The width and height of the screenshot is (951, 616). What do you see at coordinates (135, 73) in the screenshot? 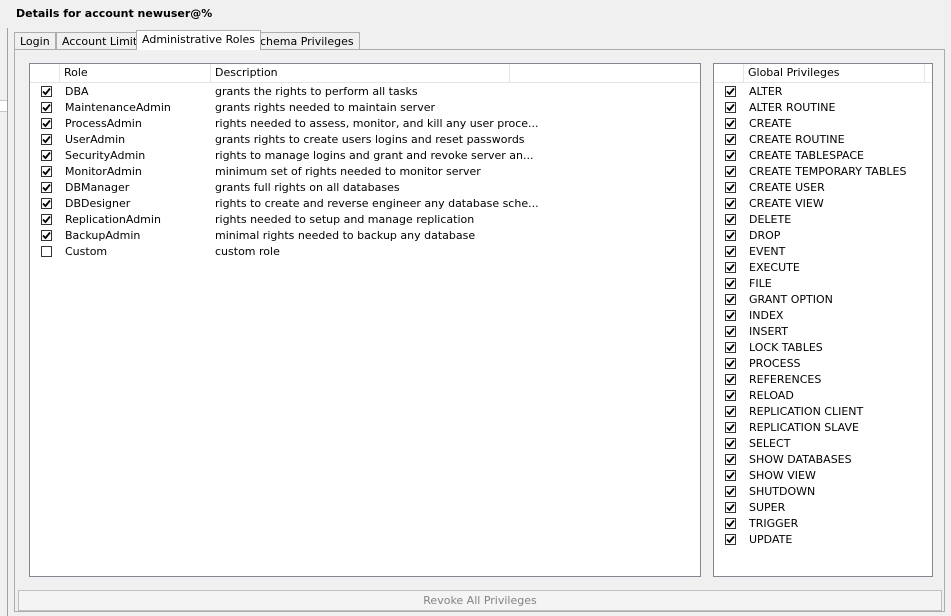
I see `role-column-header: Role` at bounding box center [135, 73].